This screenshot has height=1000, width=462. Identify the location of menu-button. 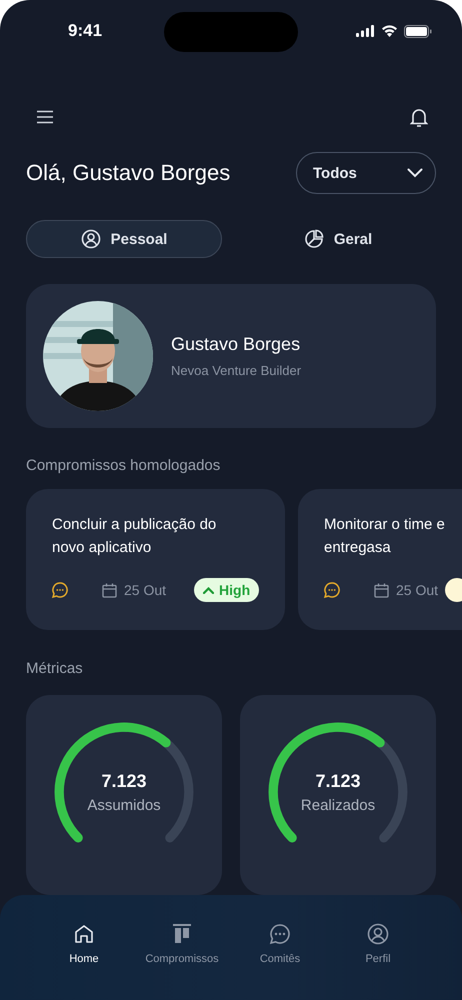
(45, 117).